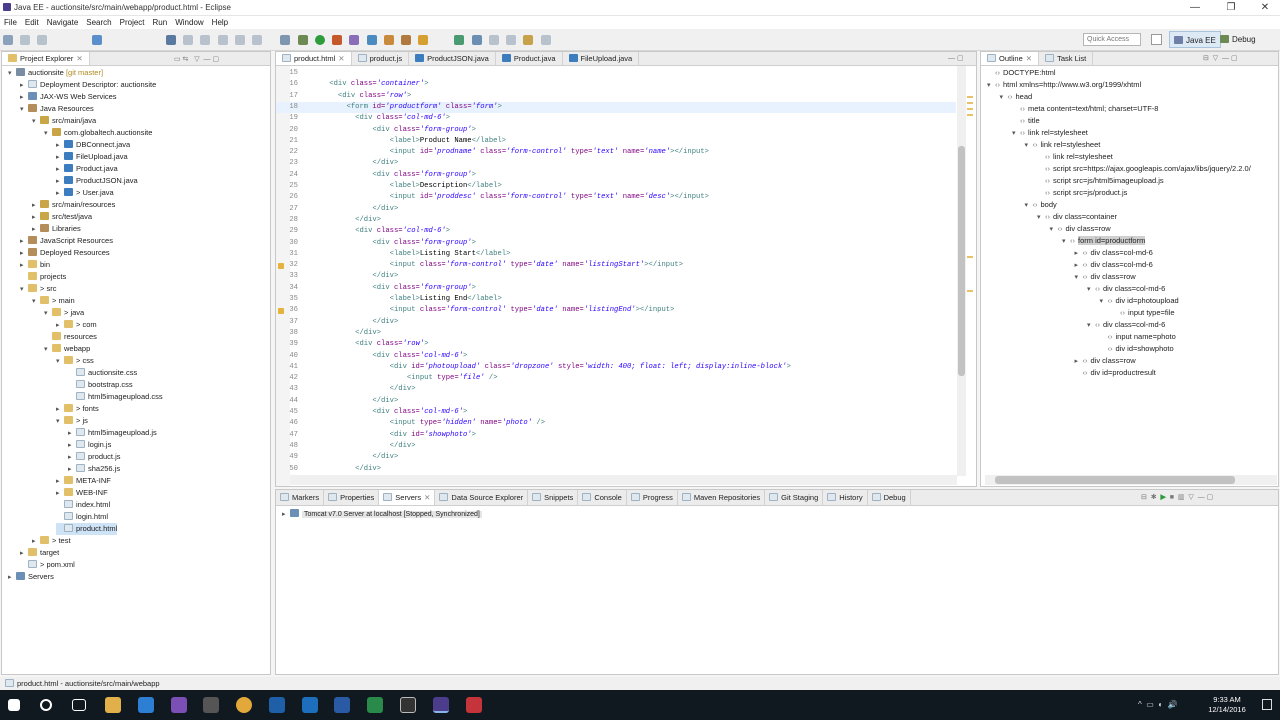 This screenshot has width=1280, height=720. I want to click on editor-tab: FileUpload.java, so click(601, 58).